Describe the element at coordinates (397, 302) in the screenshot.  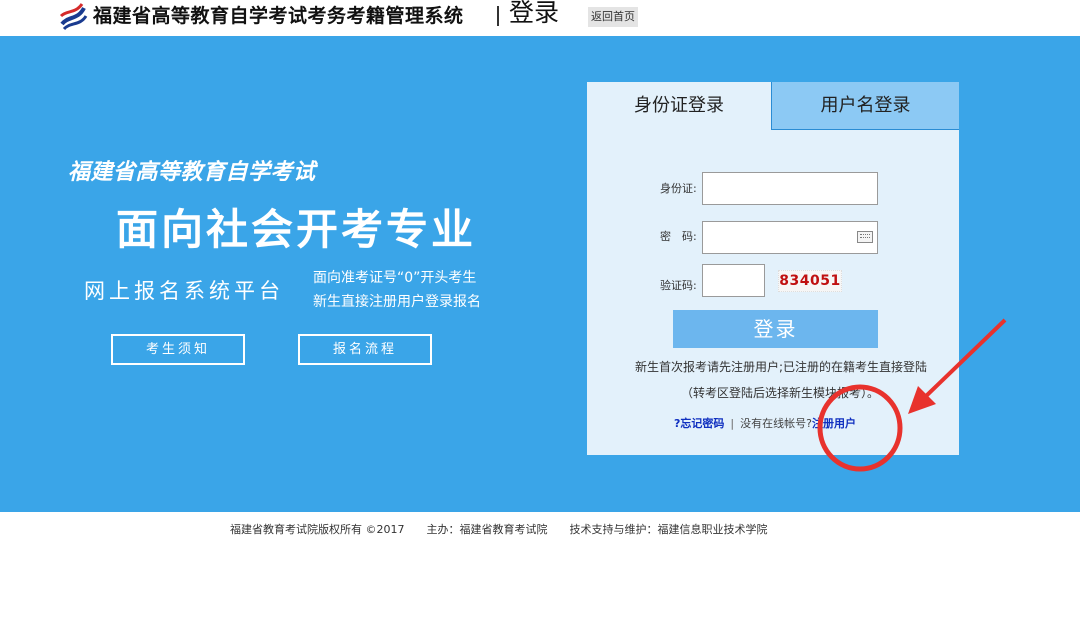
I see `slogan-note-line2: 新生直接注册用户登录报名` at that location.